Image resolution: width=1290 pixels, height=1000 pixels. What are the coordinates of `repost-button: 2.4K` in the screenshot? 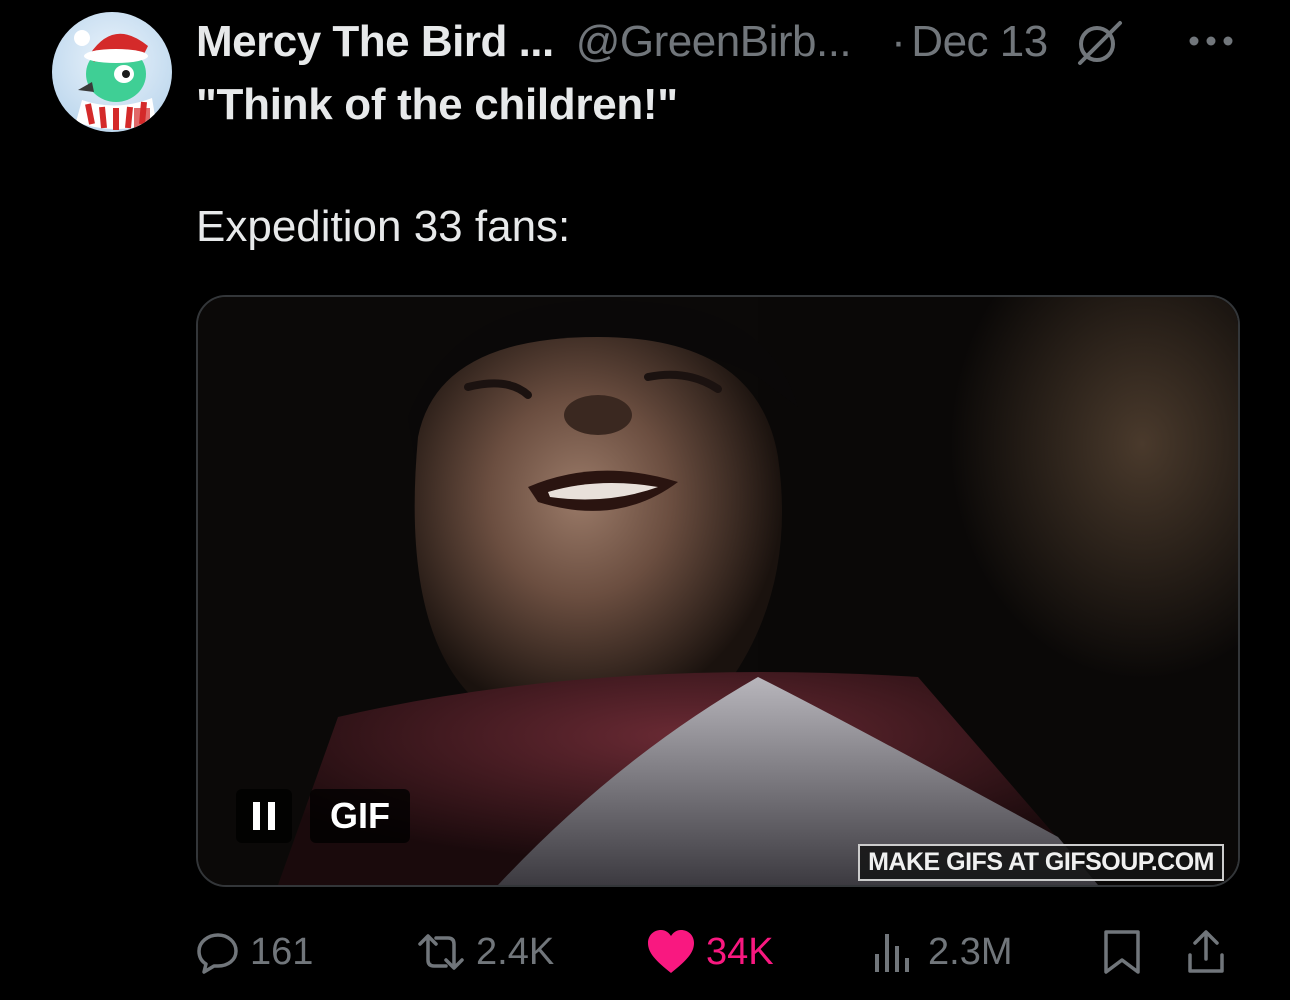 It's located at (485, 952).